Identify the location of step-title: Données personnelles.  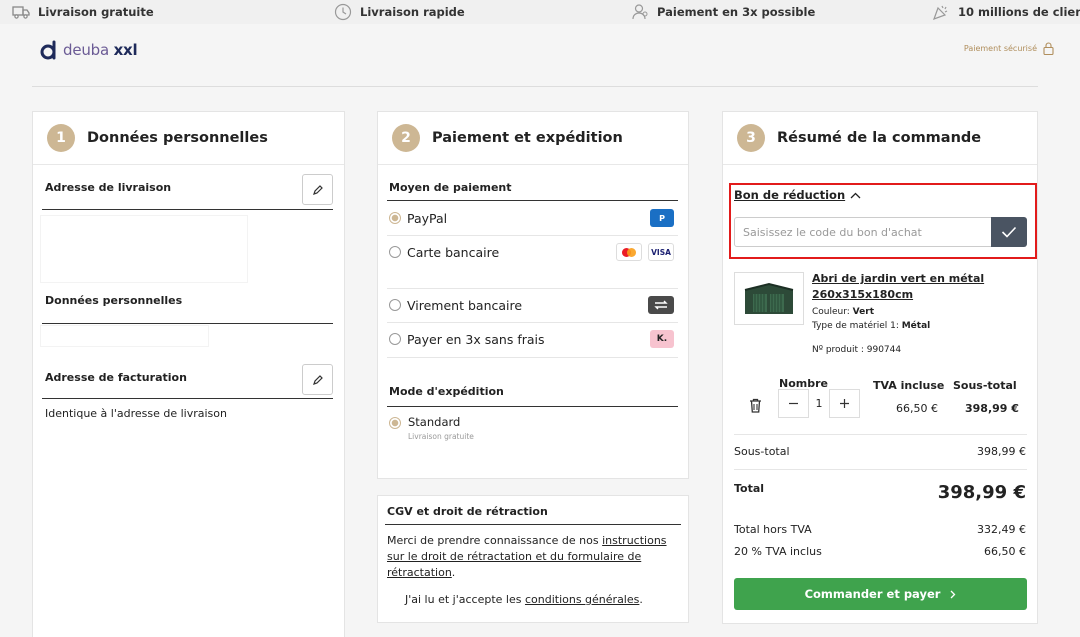
(177, 138).